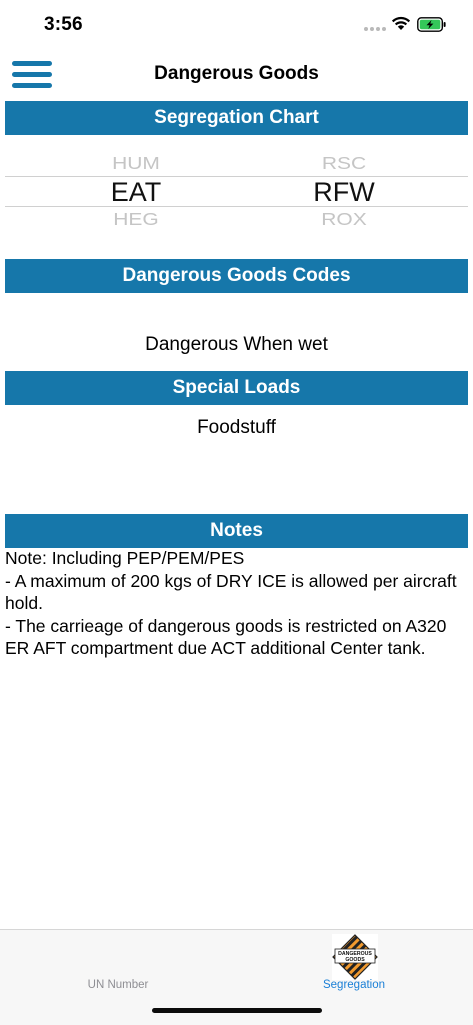  What do you see at coordinates (136, 220) in the screenshot?
I see `picker-left-item-below: HEG` at bounding box center [136, 220].